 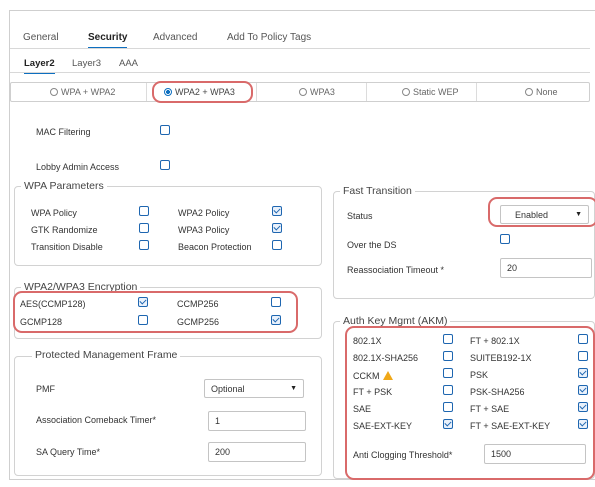 What do you see at coordinates (45, 389) in the screenshot?
I see `pmf-label: PMF` at bounding box center [45, 389].